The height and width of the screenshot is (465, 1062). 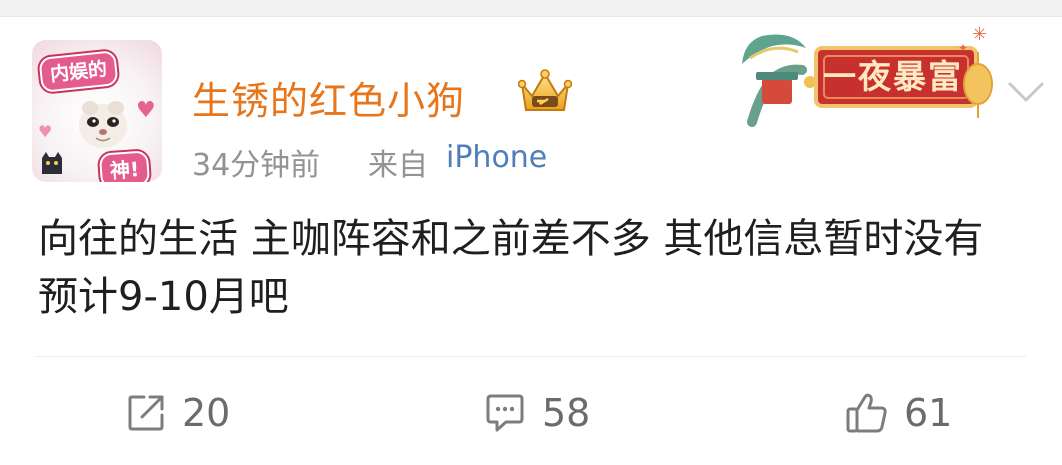 I want to click on share-icon, so click(x=146, y=413).